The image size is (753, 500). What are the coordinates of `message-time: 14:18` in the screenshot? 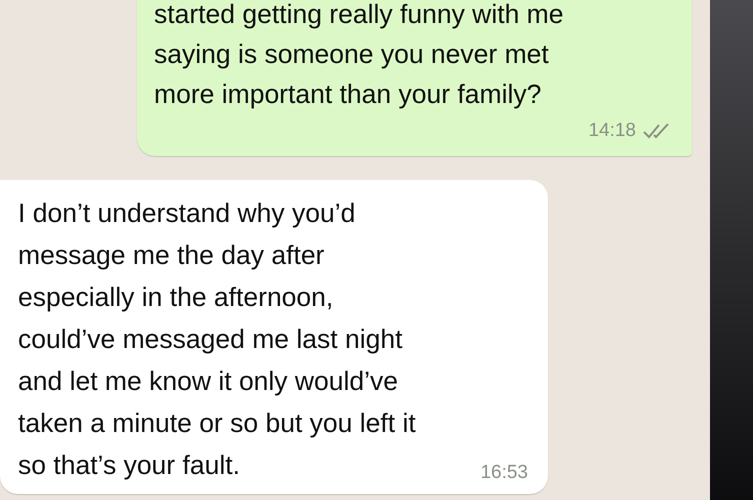 It's located at (612, 131).